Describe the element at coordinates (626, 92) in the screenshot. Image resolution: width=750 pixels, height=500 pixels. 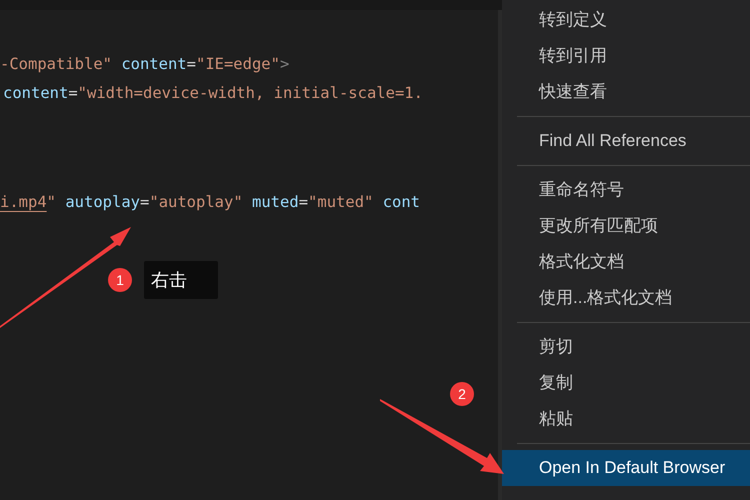
I see `menu-item: 快速查看` at that location.